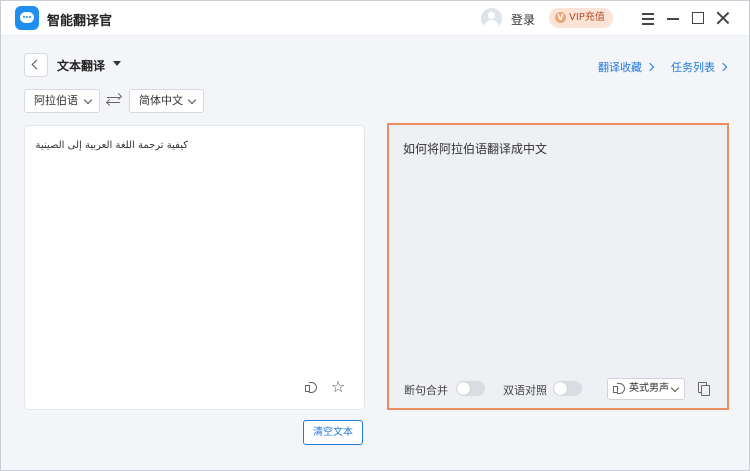 The image size is (750, 471). I want to click on swap-languages-icon, so click(114, 99).